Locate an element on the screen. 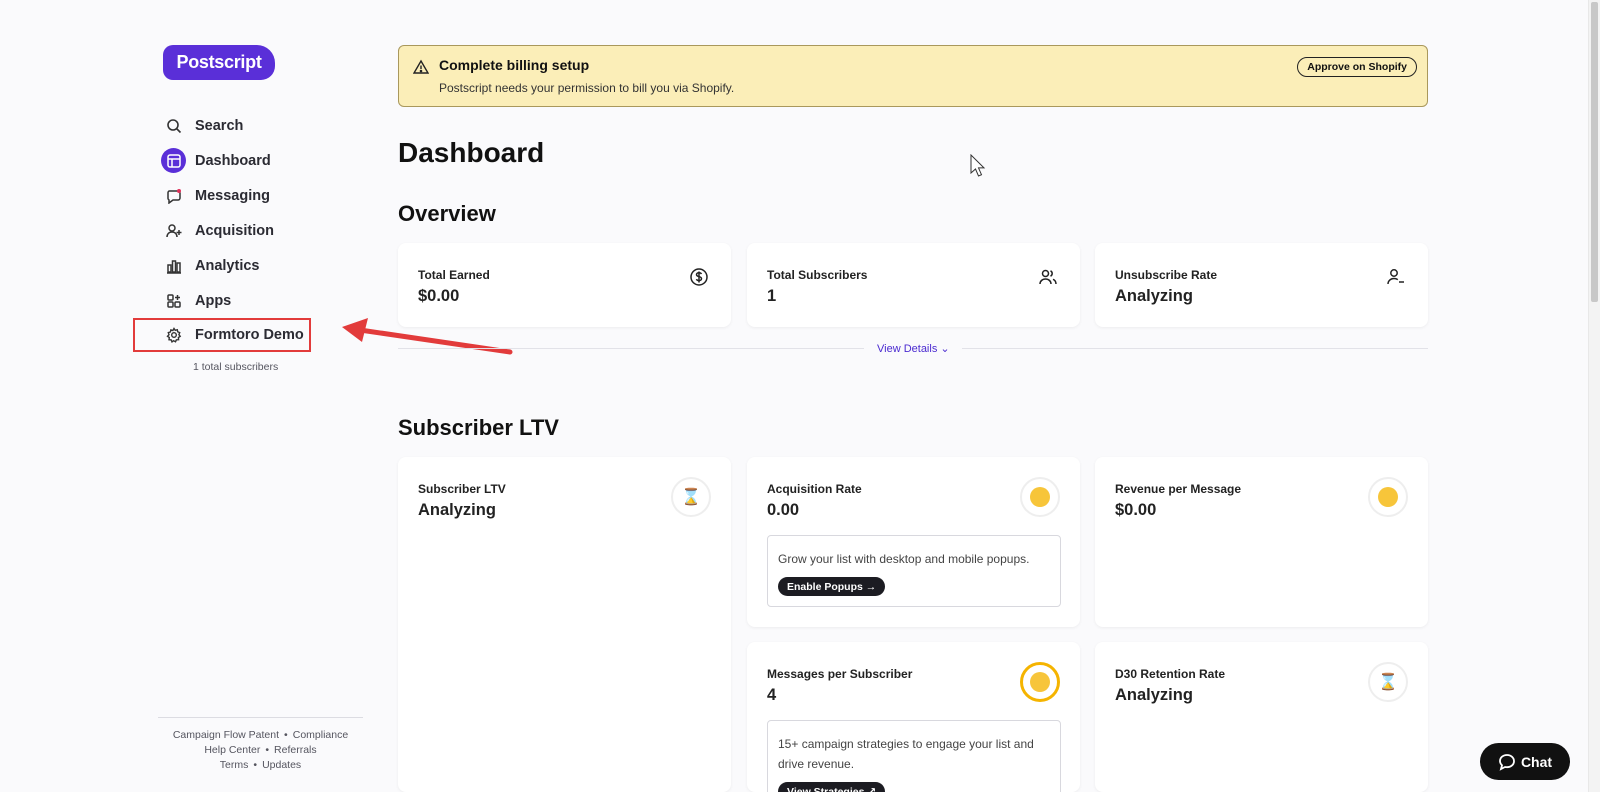  footer-link-updates: Updates is located at coordinates (281, 765).